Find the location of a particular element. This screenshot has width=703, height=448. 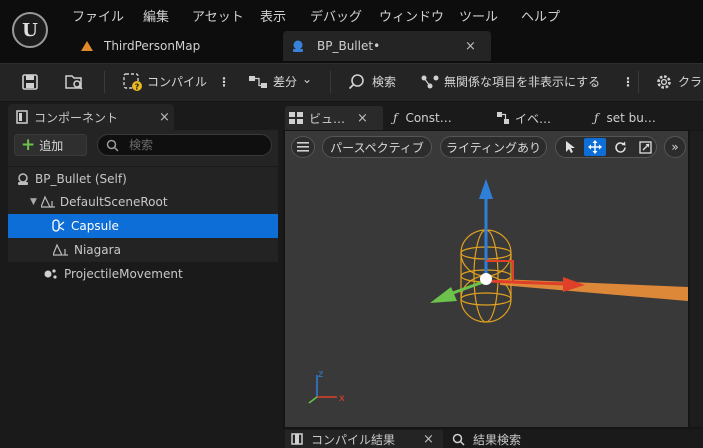

tree-item-niagara: Niagara is located at coordinates (143, 250).